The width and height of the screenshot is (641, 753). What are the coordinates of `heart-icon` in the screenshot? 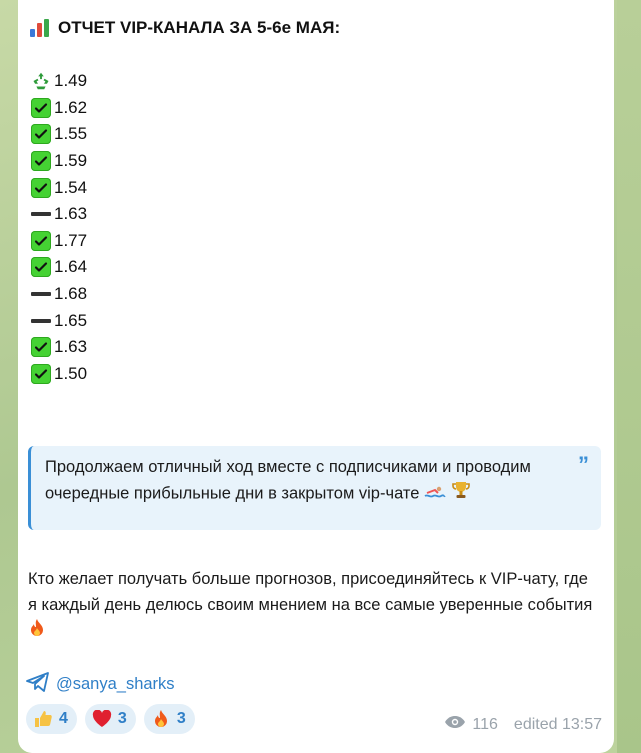 It's located at (102, 719).